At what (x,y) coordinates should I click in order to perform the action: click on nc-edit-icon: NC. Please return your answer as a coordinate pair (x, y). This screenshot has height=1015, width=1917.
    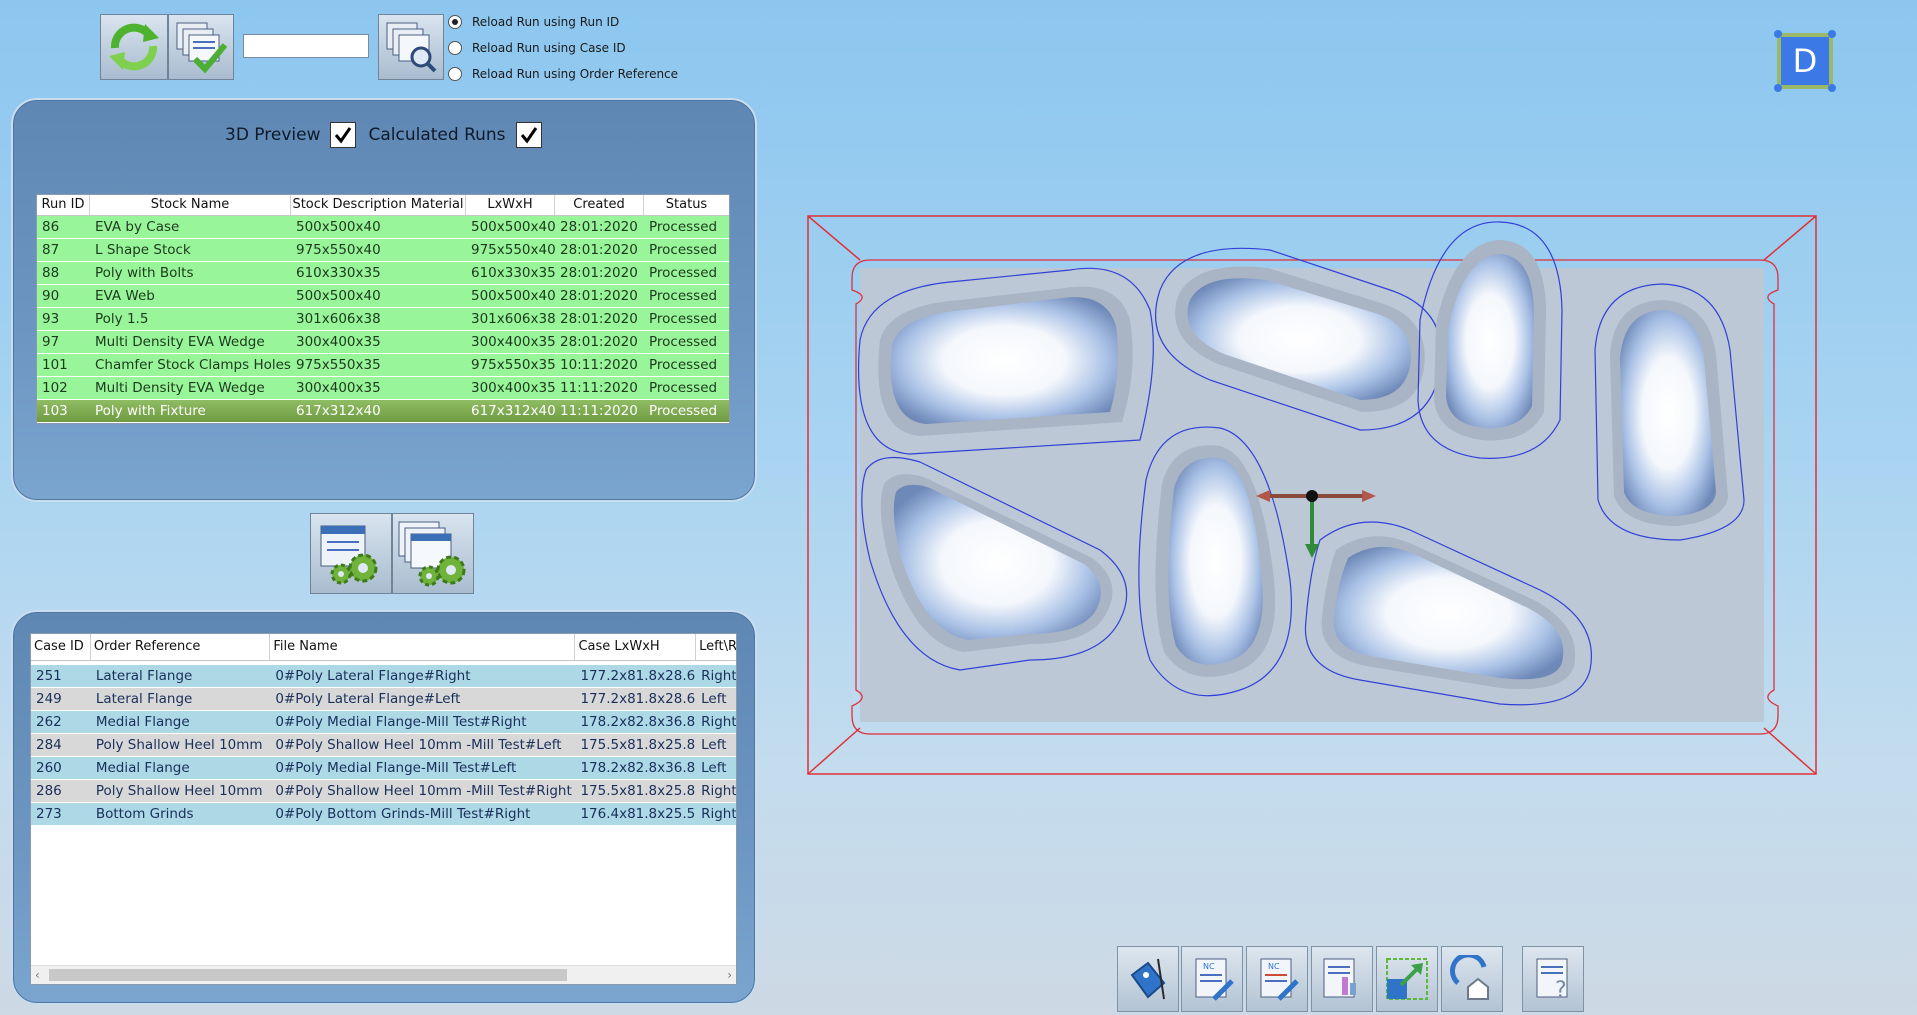
    Looking at the image, I should click on (1214, 979).